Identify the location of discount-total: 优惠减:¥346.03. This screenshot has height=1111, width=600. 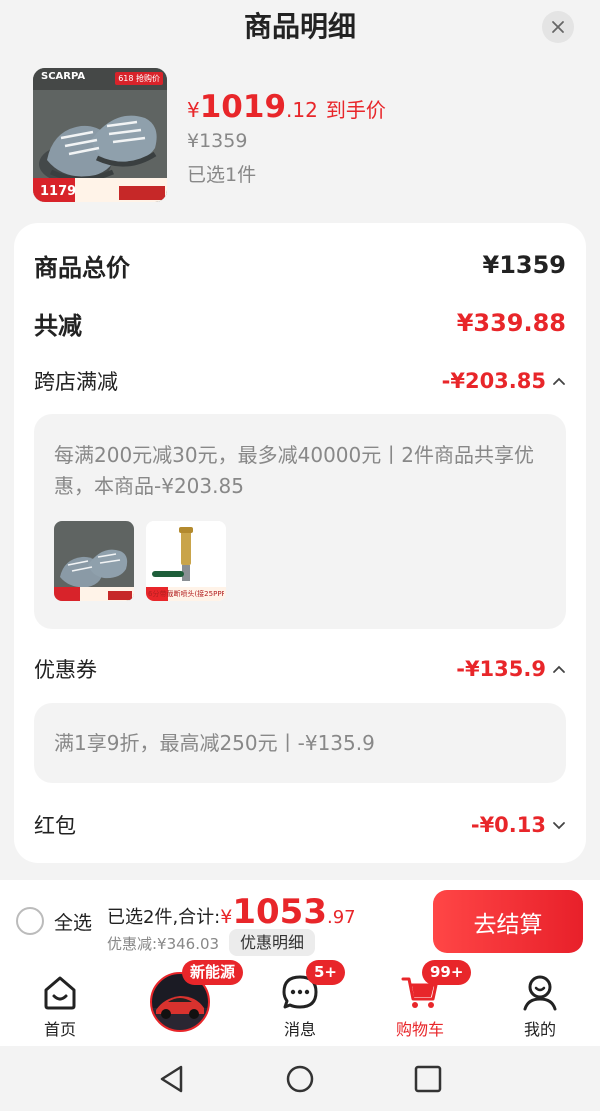
(163, 944).